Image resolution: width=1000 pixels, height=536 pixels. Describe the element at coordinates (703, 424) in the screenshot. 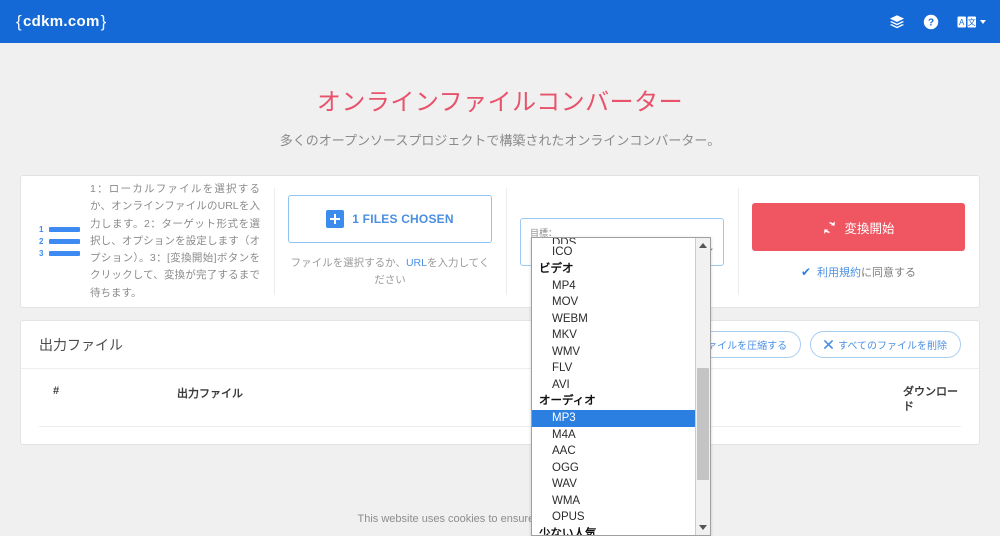

I see `scrollbar-thumb` at that location.